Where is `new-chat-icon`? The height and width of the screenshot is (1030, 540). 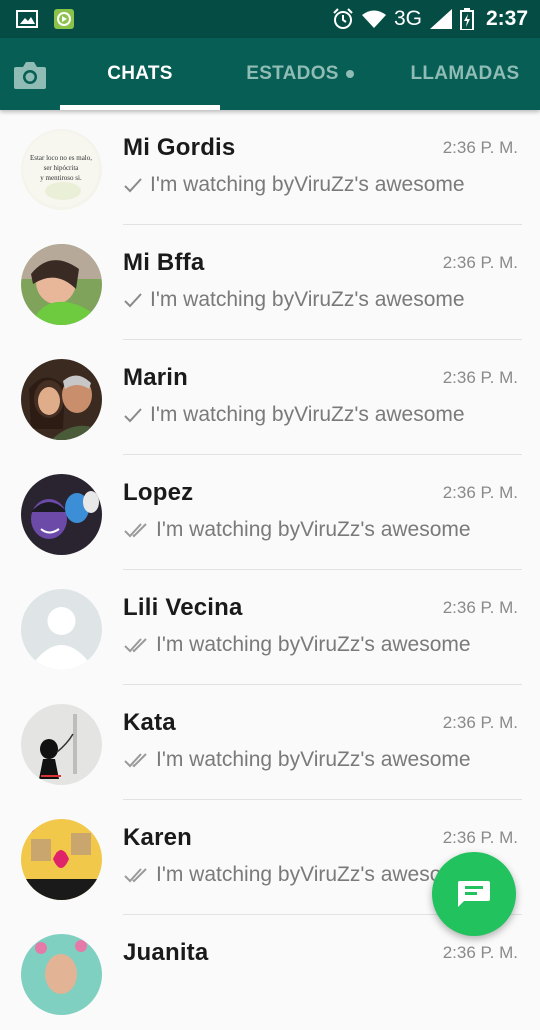
new-chat-icon is located at coordinates (474, 894).